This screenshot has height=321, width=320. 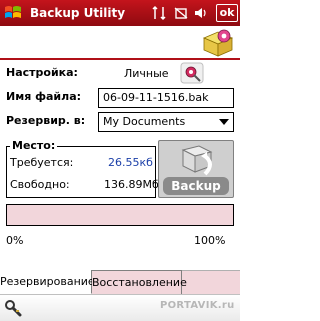 What do you see at coordinates (42, 72) in the screenshot?
I see `settings-label: Настройка:` at bounding box center [42, 72].